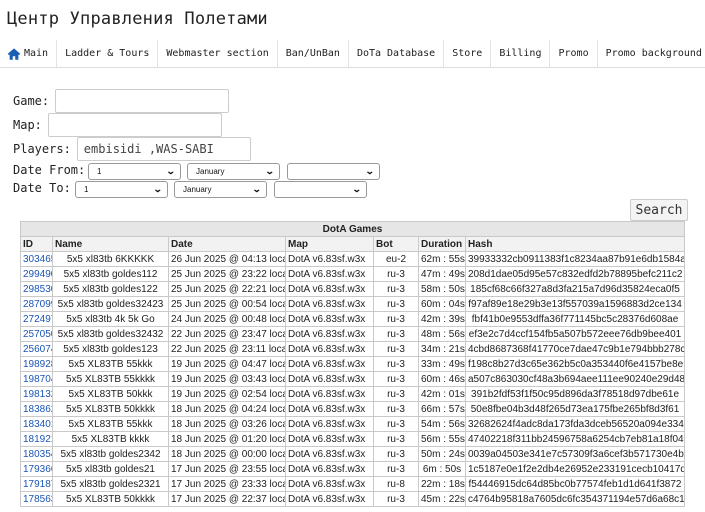  What do you see at coordinates (227, 469) in the screenshot?
I see `cell-date: 17 Jun 2025 @ 23:55 local` at bounding box center [227, 469].